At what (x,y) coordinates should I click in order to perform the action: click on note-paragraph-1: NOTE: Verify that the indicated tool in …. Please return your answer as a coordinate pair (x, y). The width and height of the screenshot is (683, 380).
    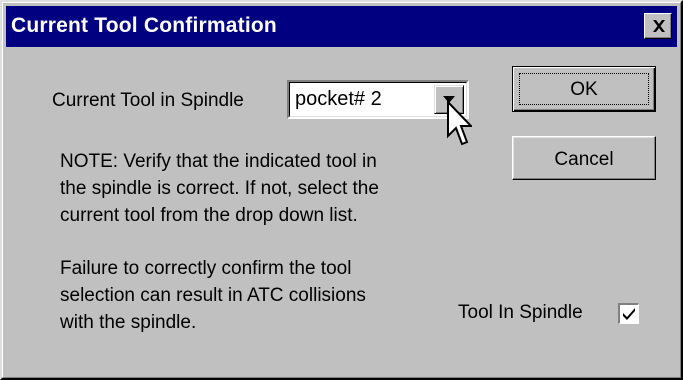
    Looking at the image, I should click on (219, 188).